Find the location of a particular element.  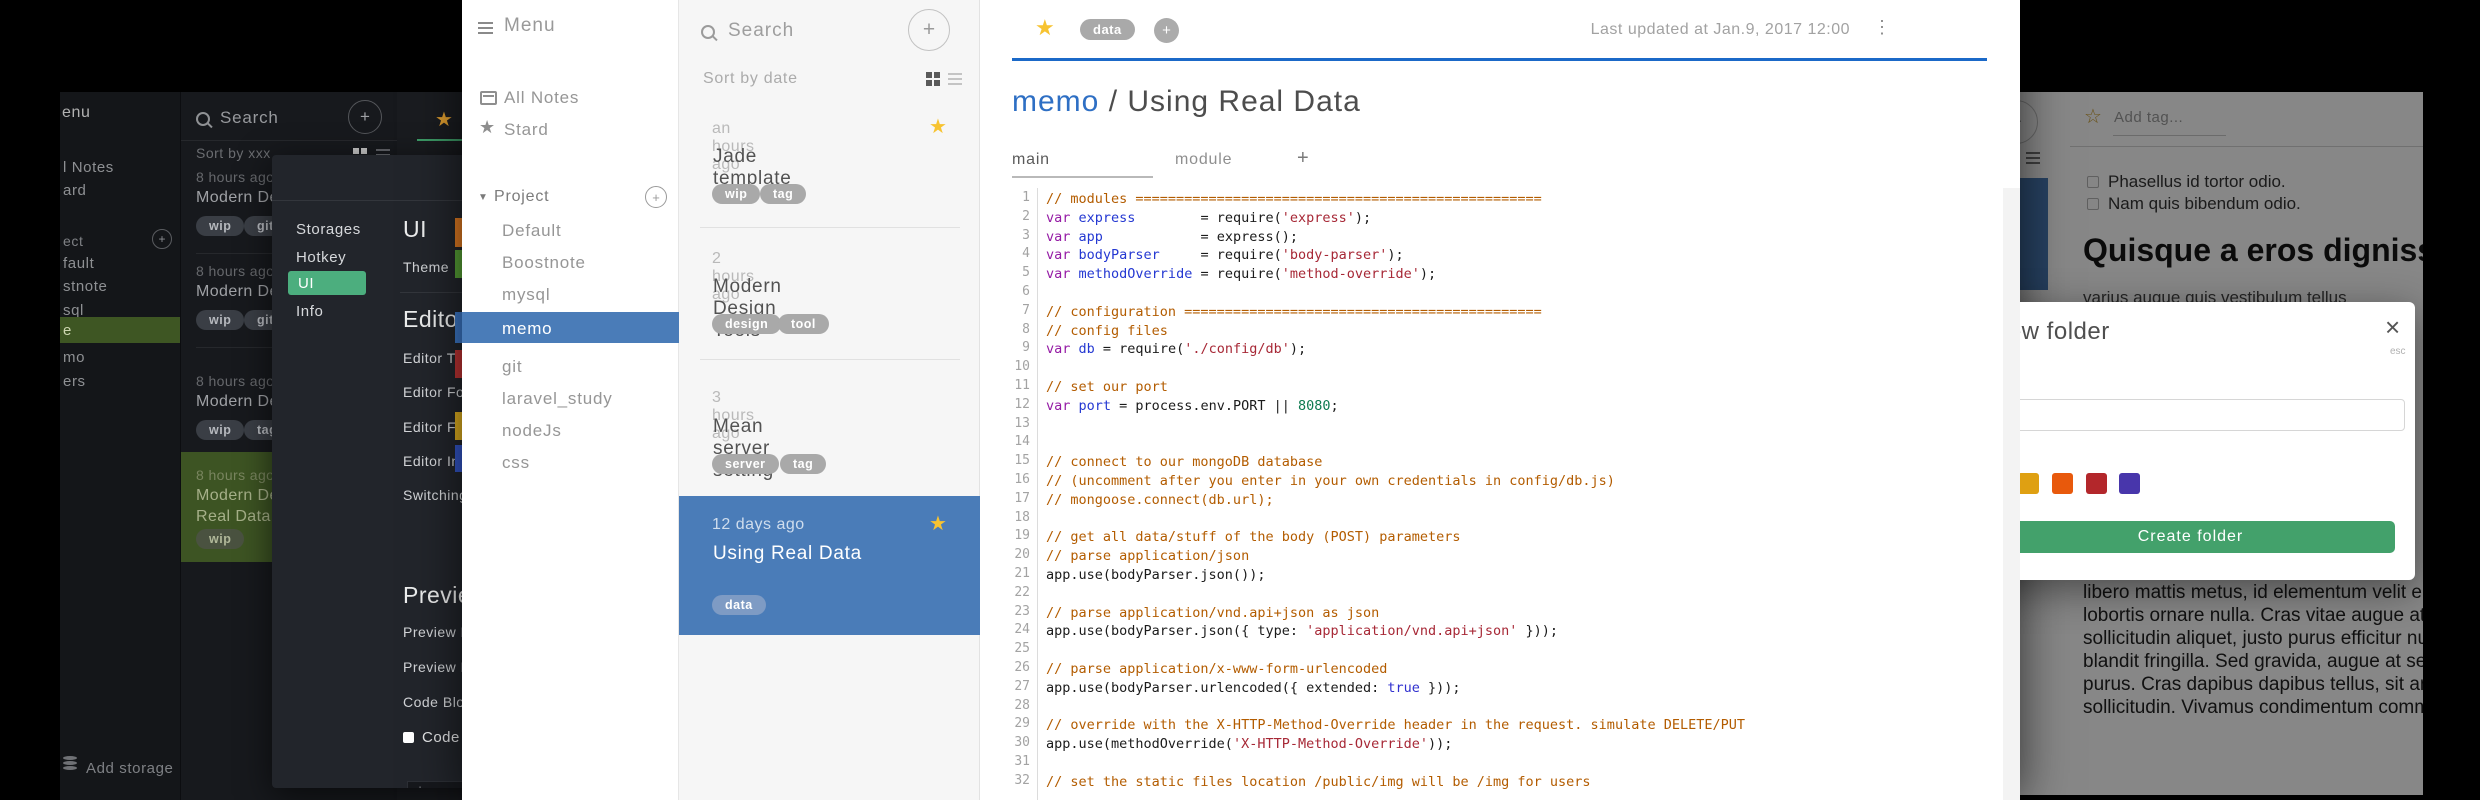

code-line: 20// parse application/json is located at coordinates (1490, 556).